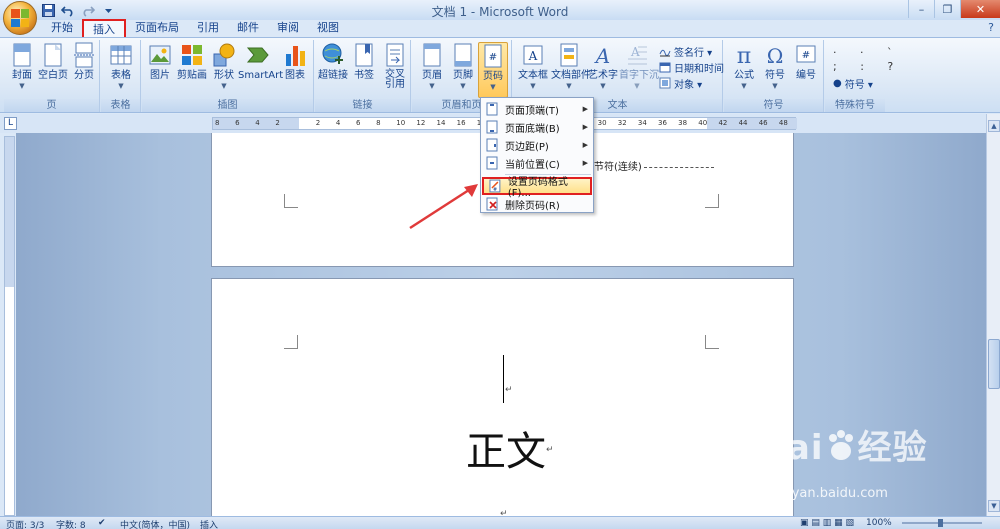 The height and width of the screenshot is (529, 1000). Describe the element at coordinates (421, 123) in the screenshot. I see `ruler-tick: 12` at that location.